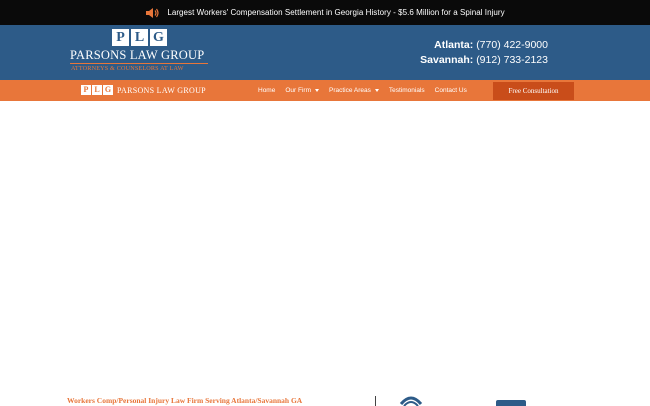 The image size is (650, 406). I want to click on nav-logo-monogram: P L G, so click(97, 90).